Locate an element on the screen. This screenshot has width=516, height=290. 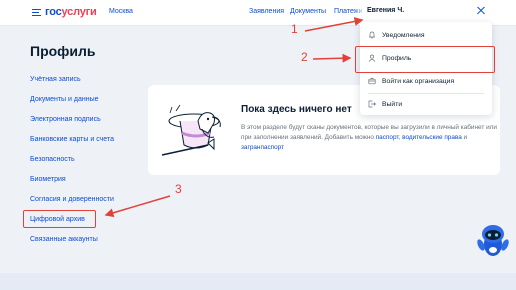
annotation-number-1: 1 is located at coordinates (294, 29).